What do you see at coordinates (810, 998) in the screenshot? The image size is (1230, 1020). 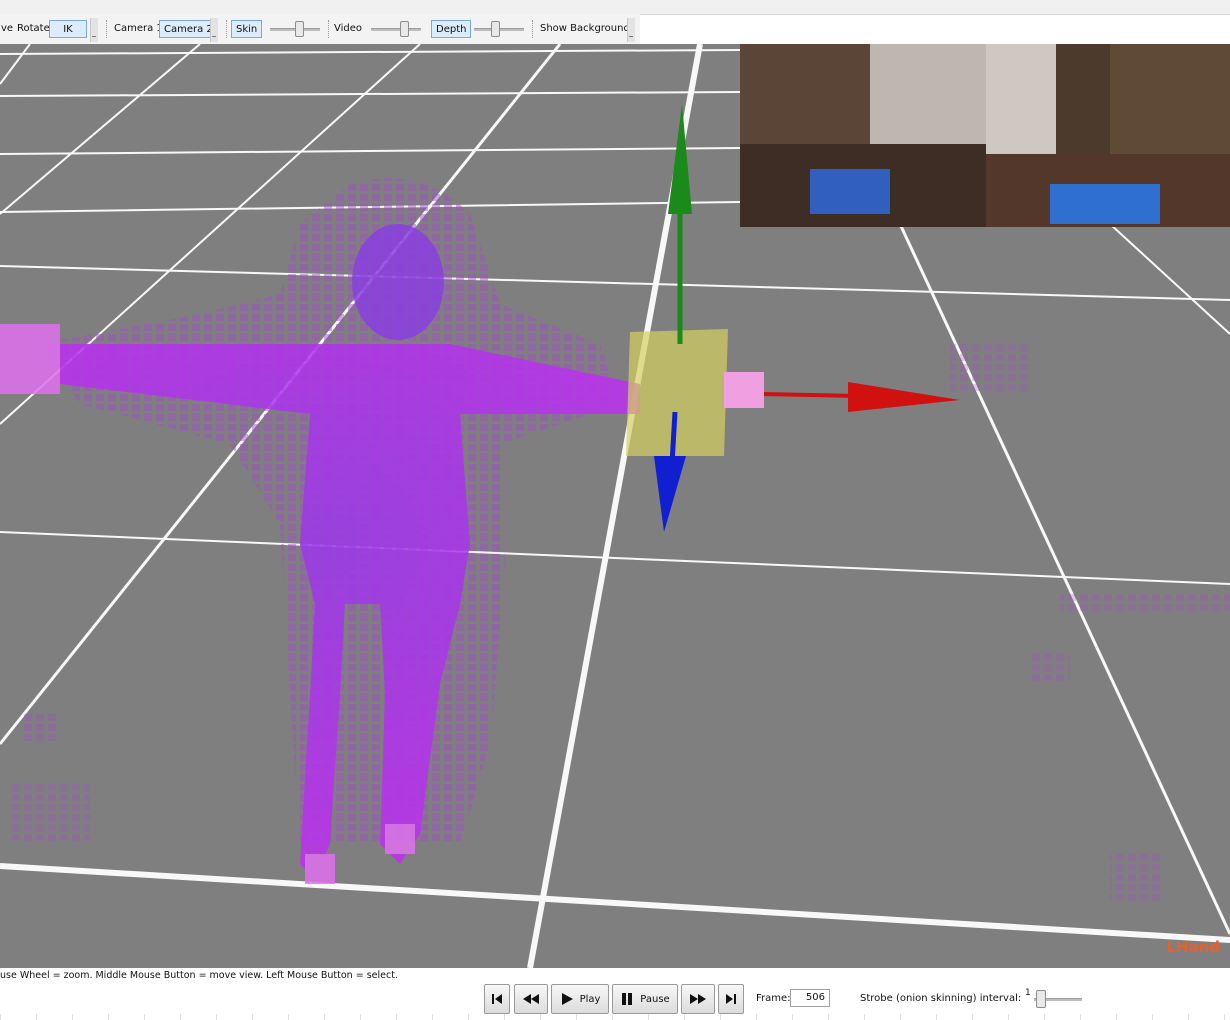 I see `frame-number-input: 506` at bounding box center [810, 998].